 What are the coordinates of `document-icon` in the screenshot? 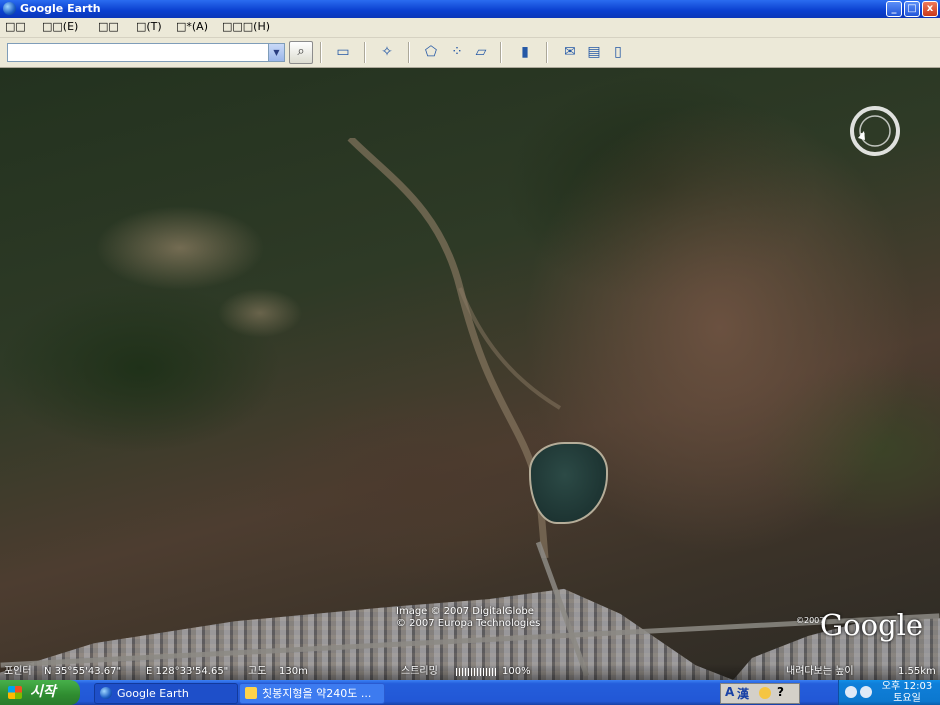 It's located at (251, 693).